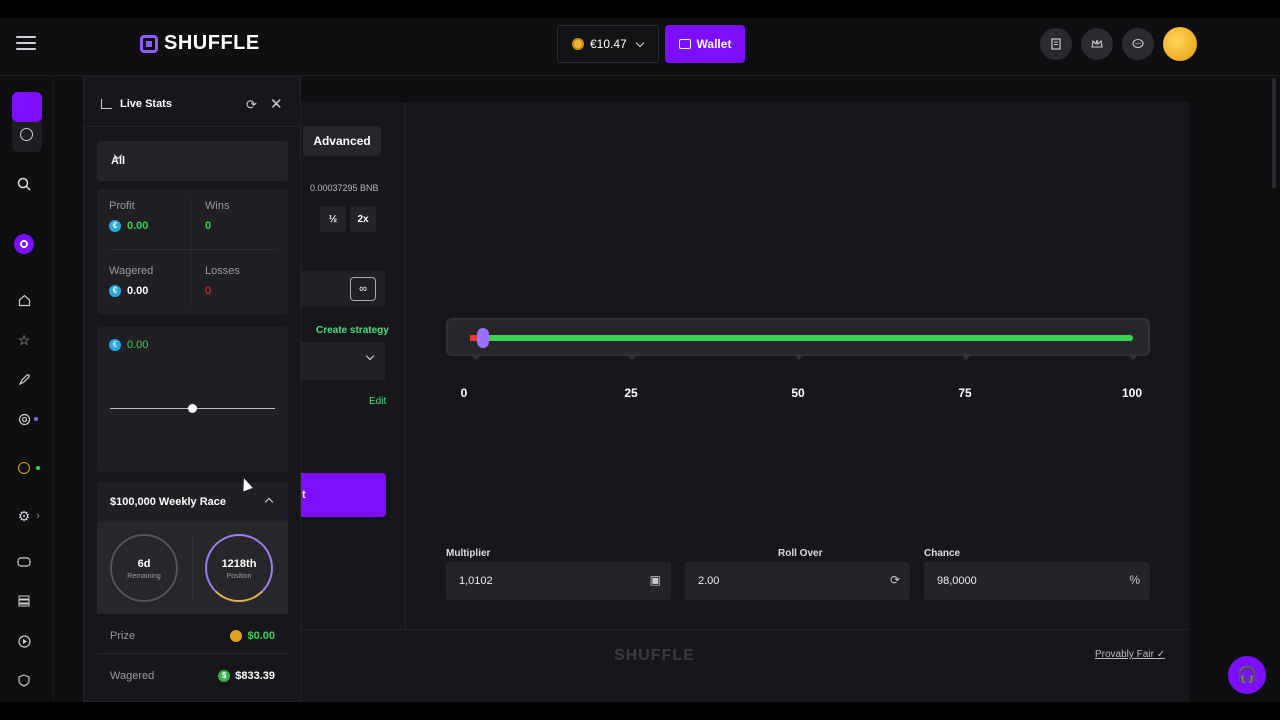 This screenshot has height=720, width=1280. What do you see at coordinates (942, 553) in the screenshot?
I see `chance-label: Chance` at bounding box center [942, 553].